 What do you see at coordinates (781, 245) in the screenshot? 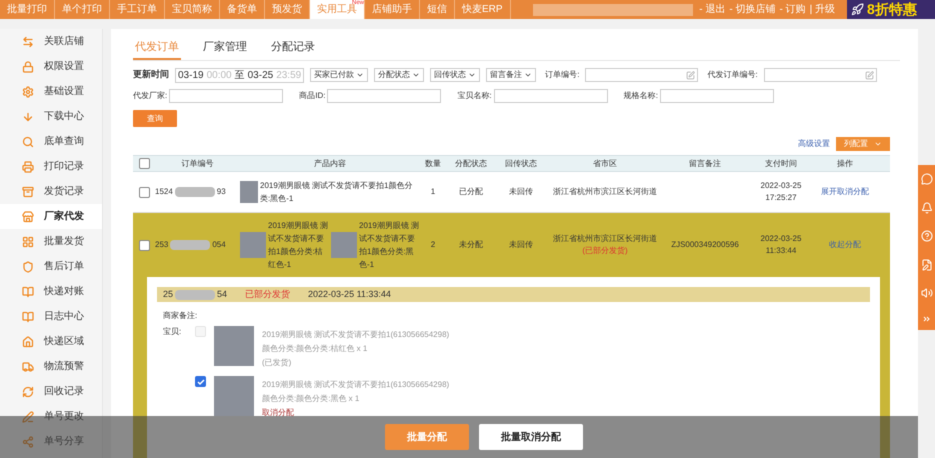
I see `table-cell-text: 2022-03-25 11:33:44` at bounding box center [781, 245].